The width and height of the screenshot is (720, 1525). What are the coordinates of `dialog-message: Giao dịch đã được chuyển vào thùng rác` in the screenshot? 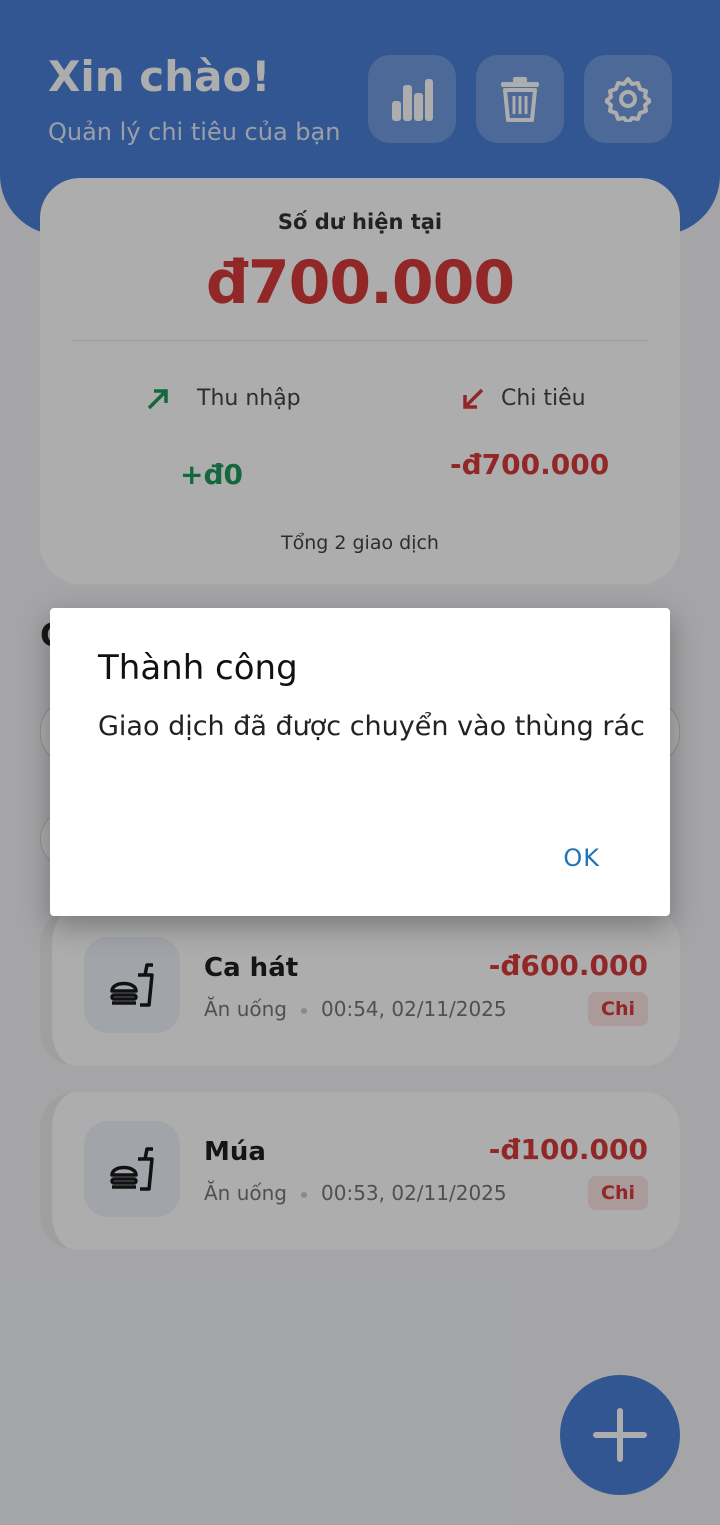 It's located at (371, 726).